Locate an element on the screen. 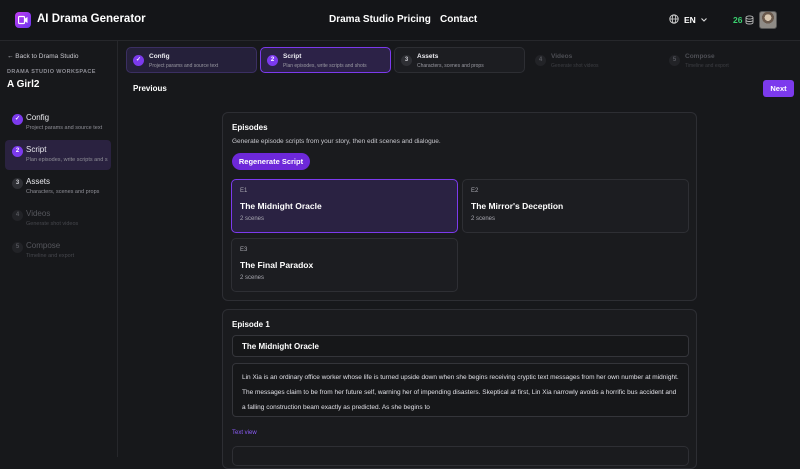 Image resolution: width=800 pixels, height=469 pixels. stepper-compose: 5 Compose Timeline and export is located at coordinates (727, 60).